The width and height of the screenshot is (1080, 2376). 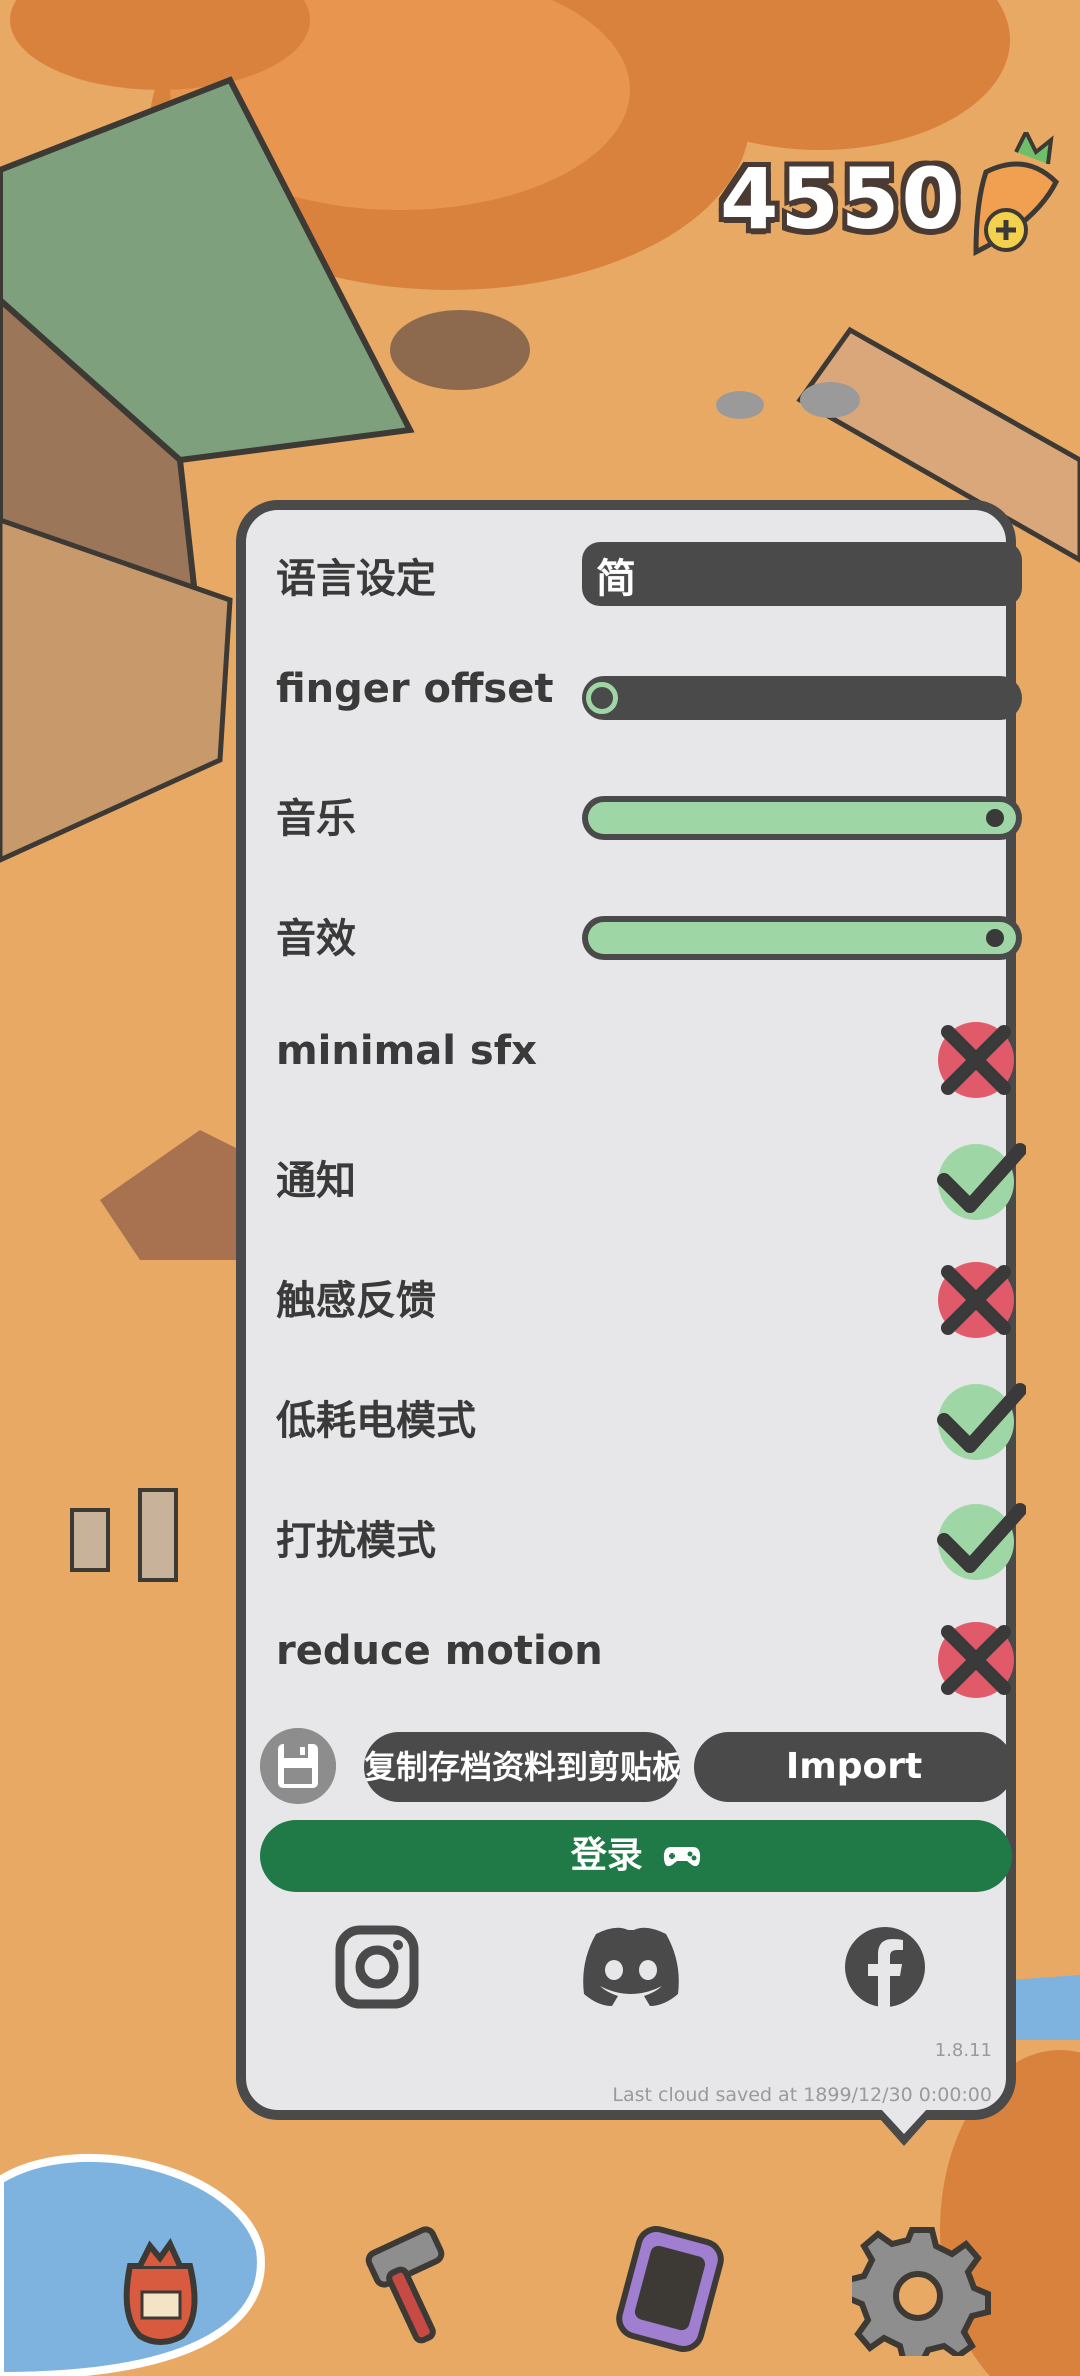 What do you see at coordinates (316, 819) in the screenshot?
I see `music-label: 音乐` at bounding box center [316, 819].